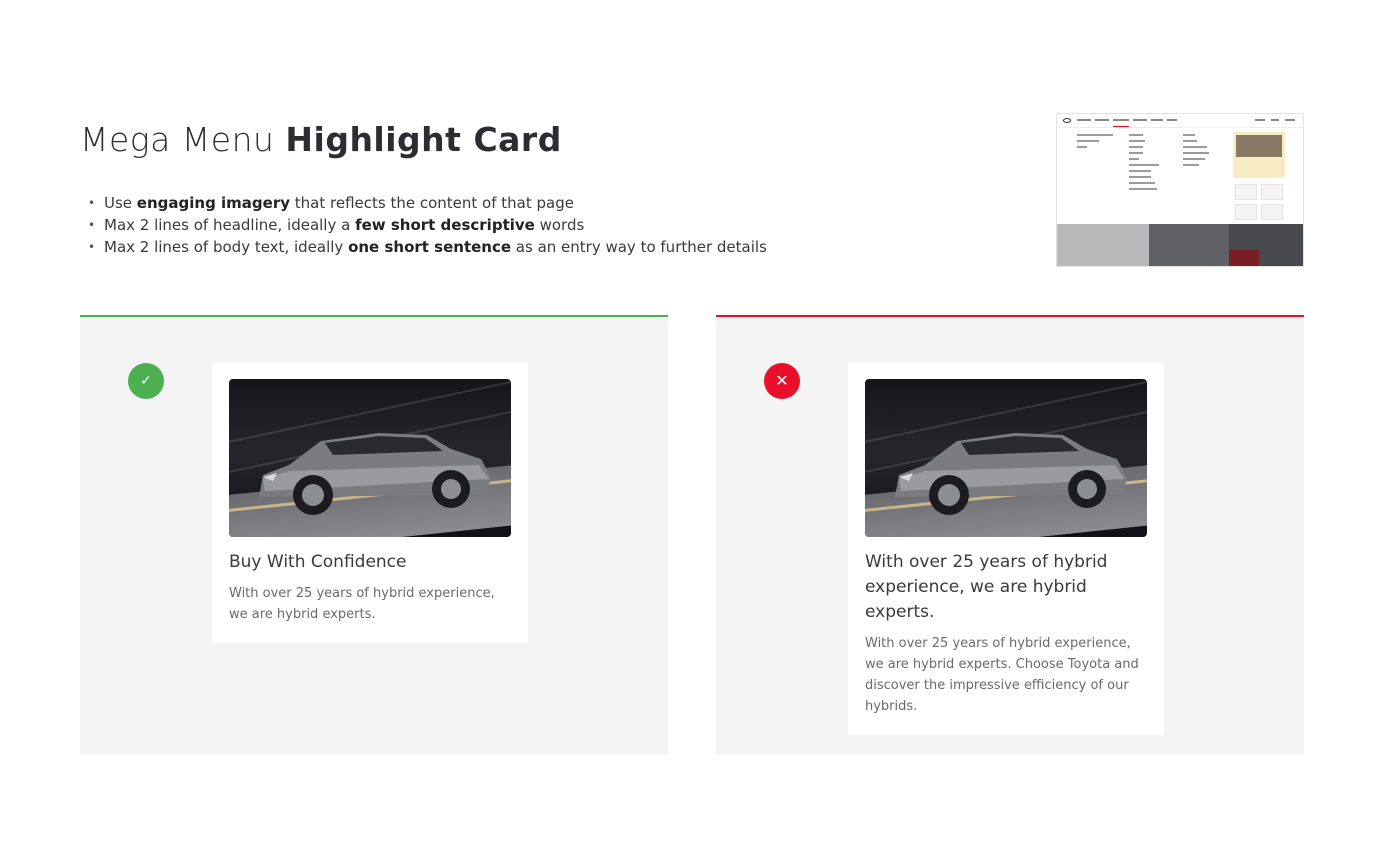 The width and height of the screenshot is (1384, 868). I want to click on guideline-text: that reflects the content of that page, so click(432, 203).